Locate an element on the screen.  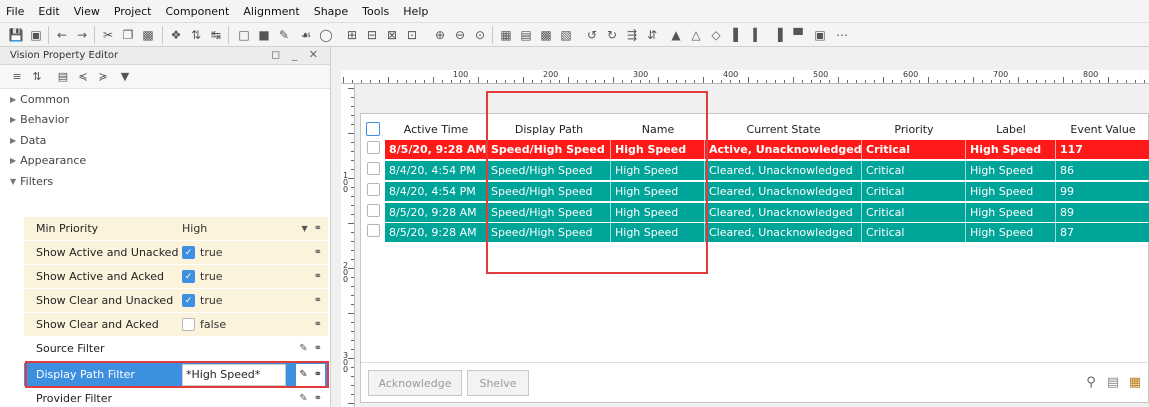
zoom-fit-icon: ⊙ is located at coordinates (480, 35).